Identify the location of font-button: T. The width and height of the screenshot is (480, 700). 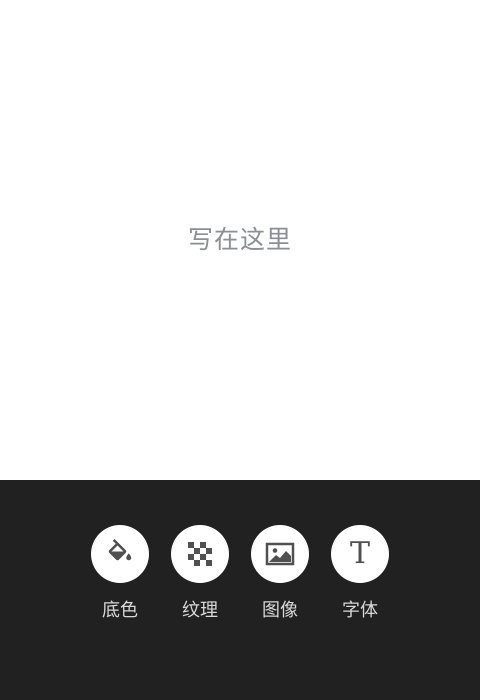
(360, 554).